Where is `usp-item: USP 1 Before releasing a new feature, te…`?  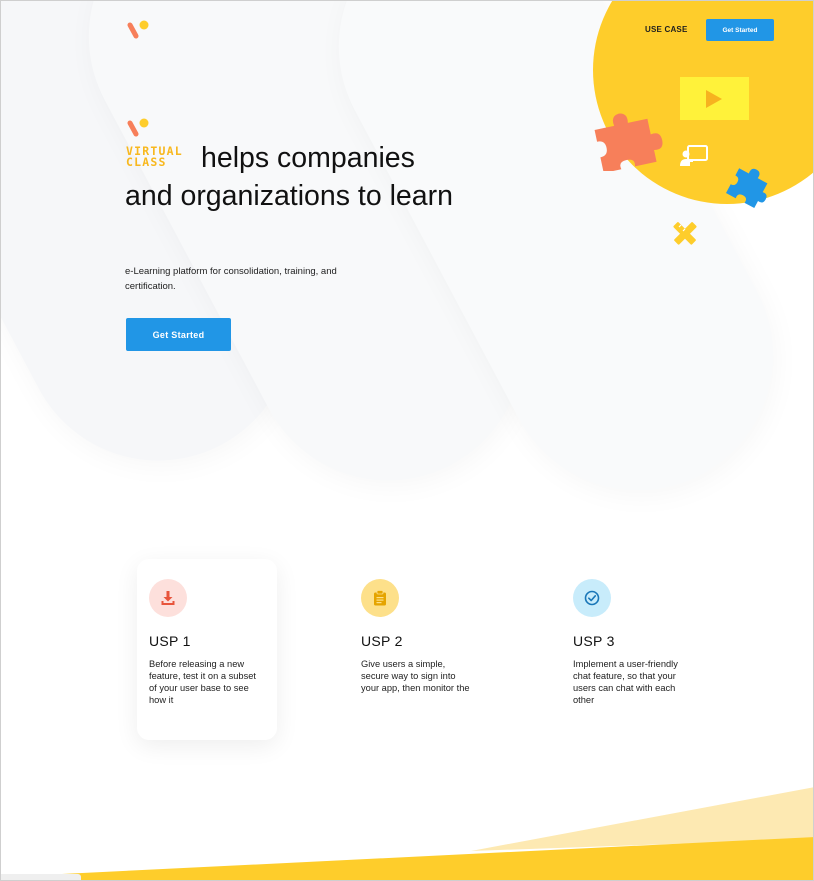 usp-item: USP 1 Before releasing a new feature, te… is located at coordinates (209, 642).